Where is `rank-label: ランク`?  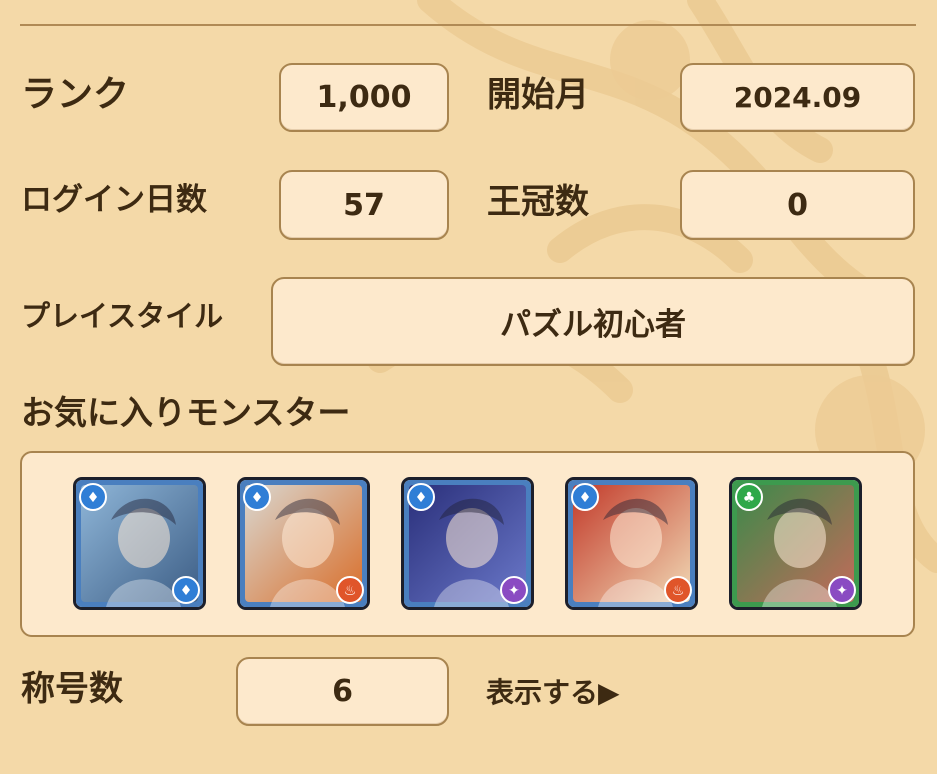 rank-label: ランク is located at coordinates (75, 94).